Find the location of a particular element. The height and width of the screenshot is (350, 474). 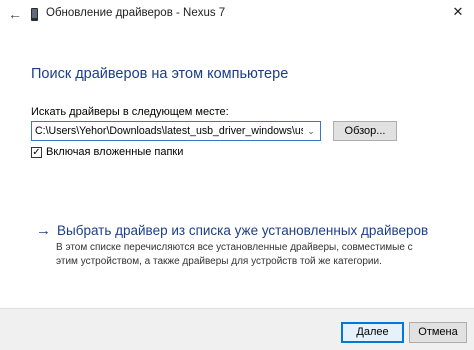

next-button: Далее is located at coordinates (372, 332).